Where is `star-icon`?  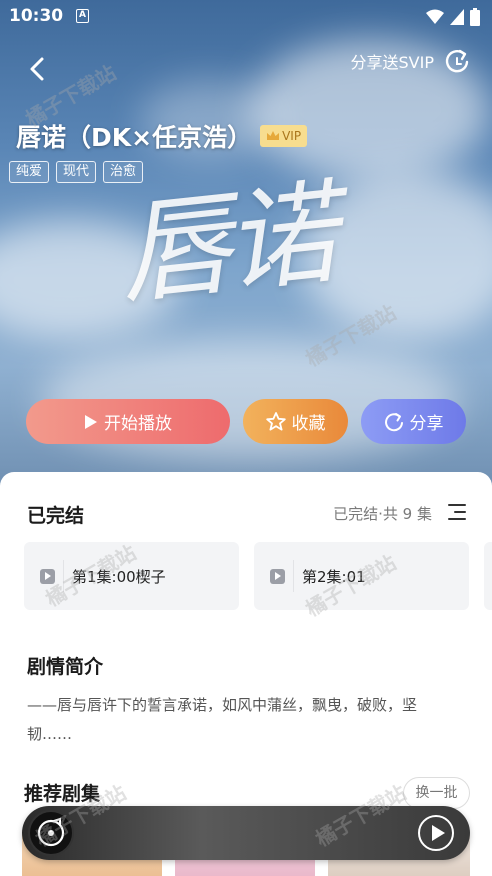 star-icon is located at coordinates (275, 421).